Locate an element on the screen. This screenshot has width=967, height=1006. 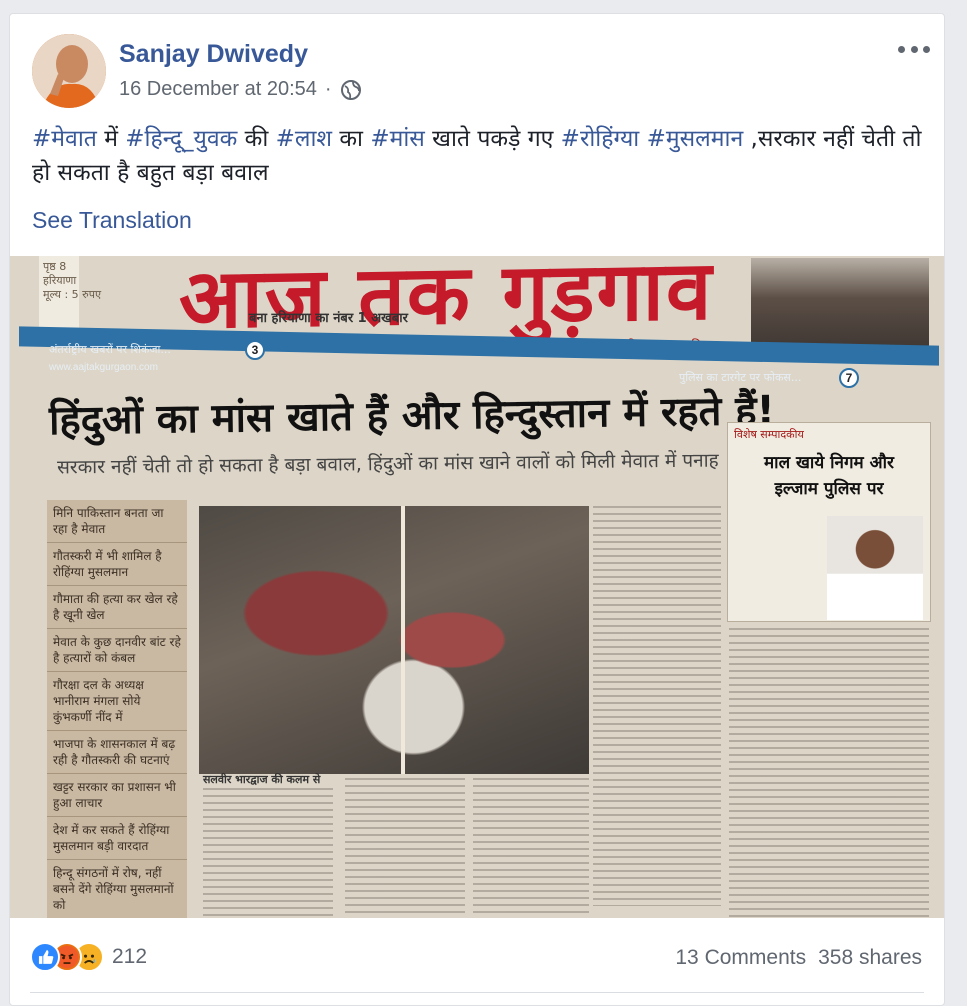
newspaper-tagline: बना हरियाणा का नंबर 1 अखबार is located at coordinates (328, 318).